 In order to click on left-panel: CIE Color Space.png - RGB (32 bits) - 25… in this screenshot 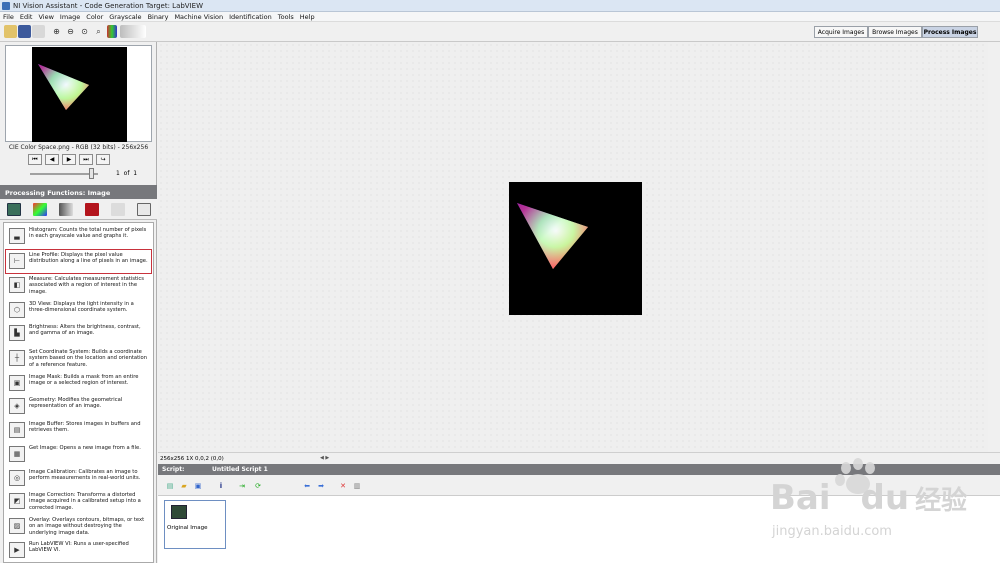, I will do `click(78, 302)`.